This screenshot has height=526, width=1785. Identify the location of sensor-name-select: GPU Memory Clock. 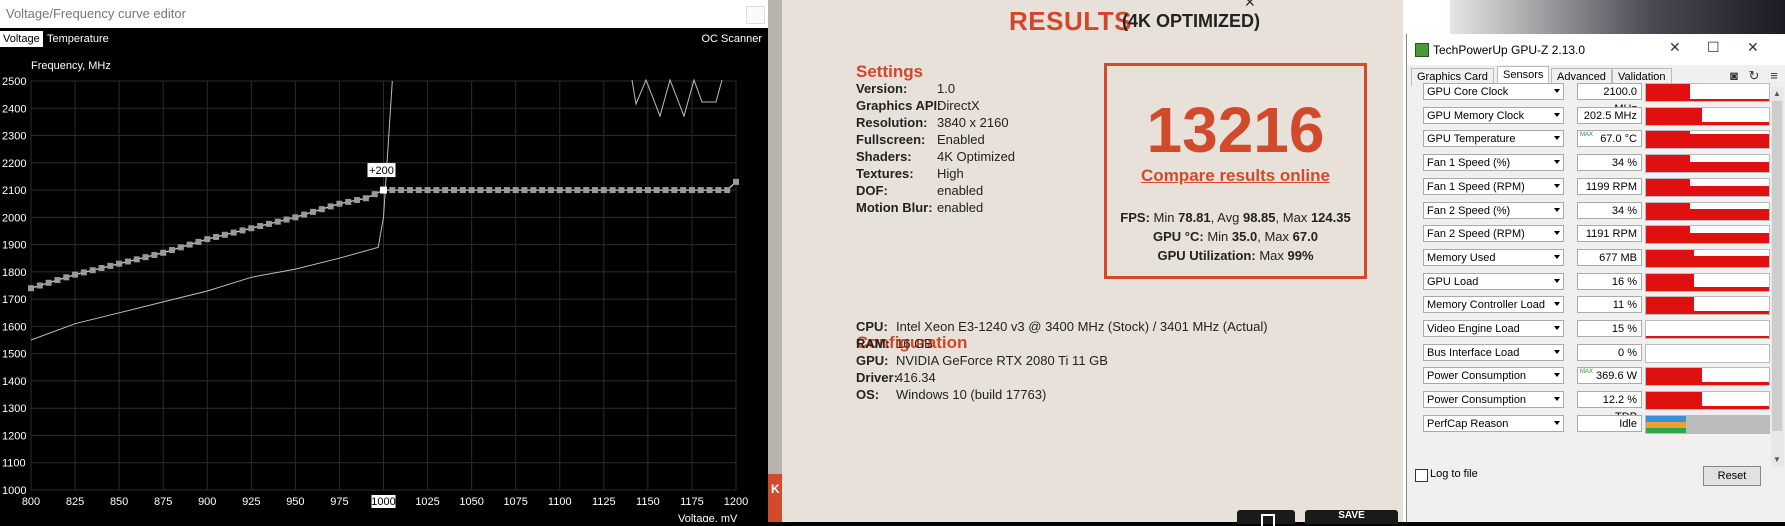
(1493, 115).